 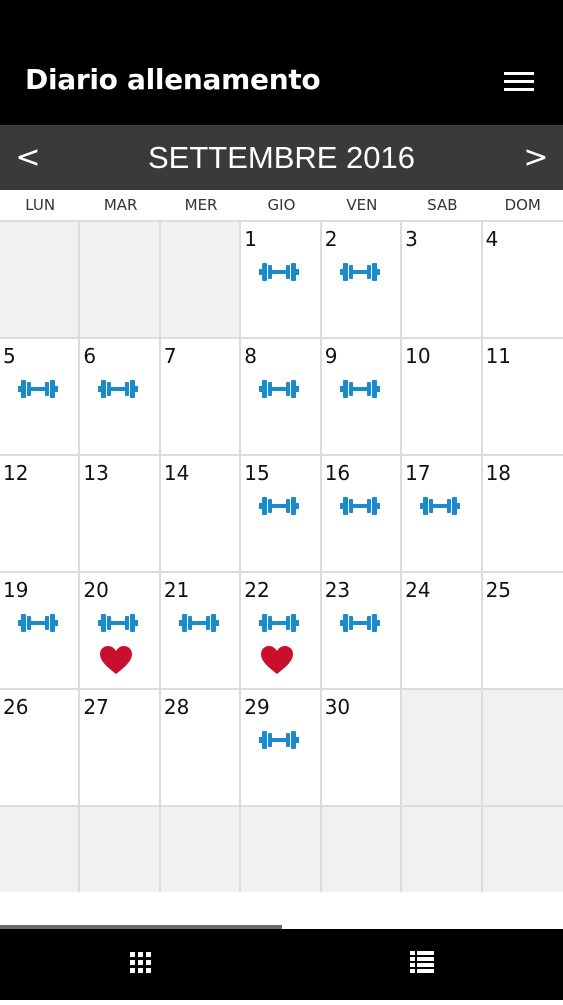 I want to click on calendar-day: 21, so click(x=201, y=631).